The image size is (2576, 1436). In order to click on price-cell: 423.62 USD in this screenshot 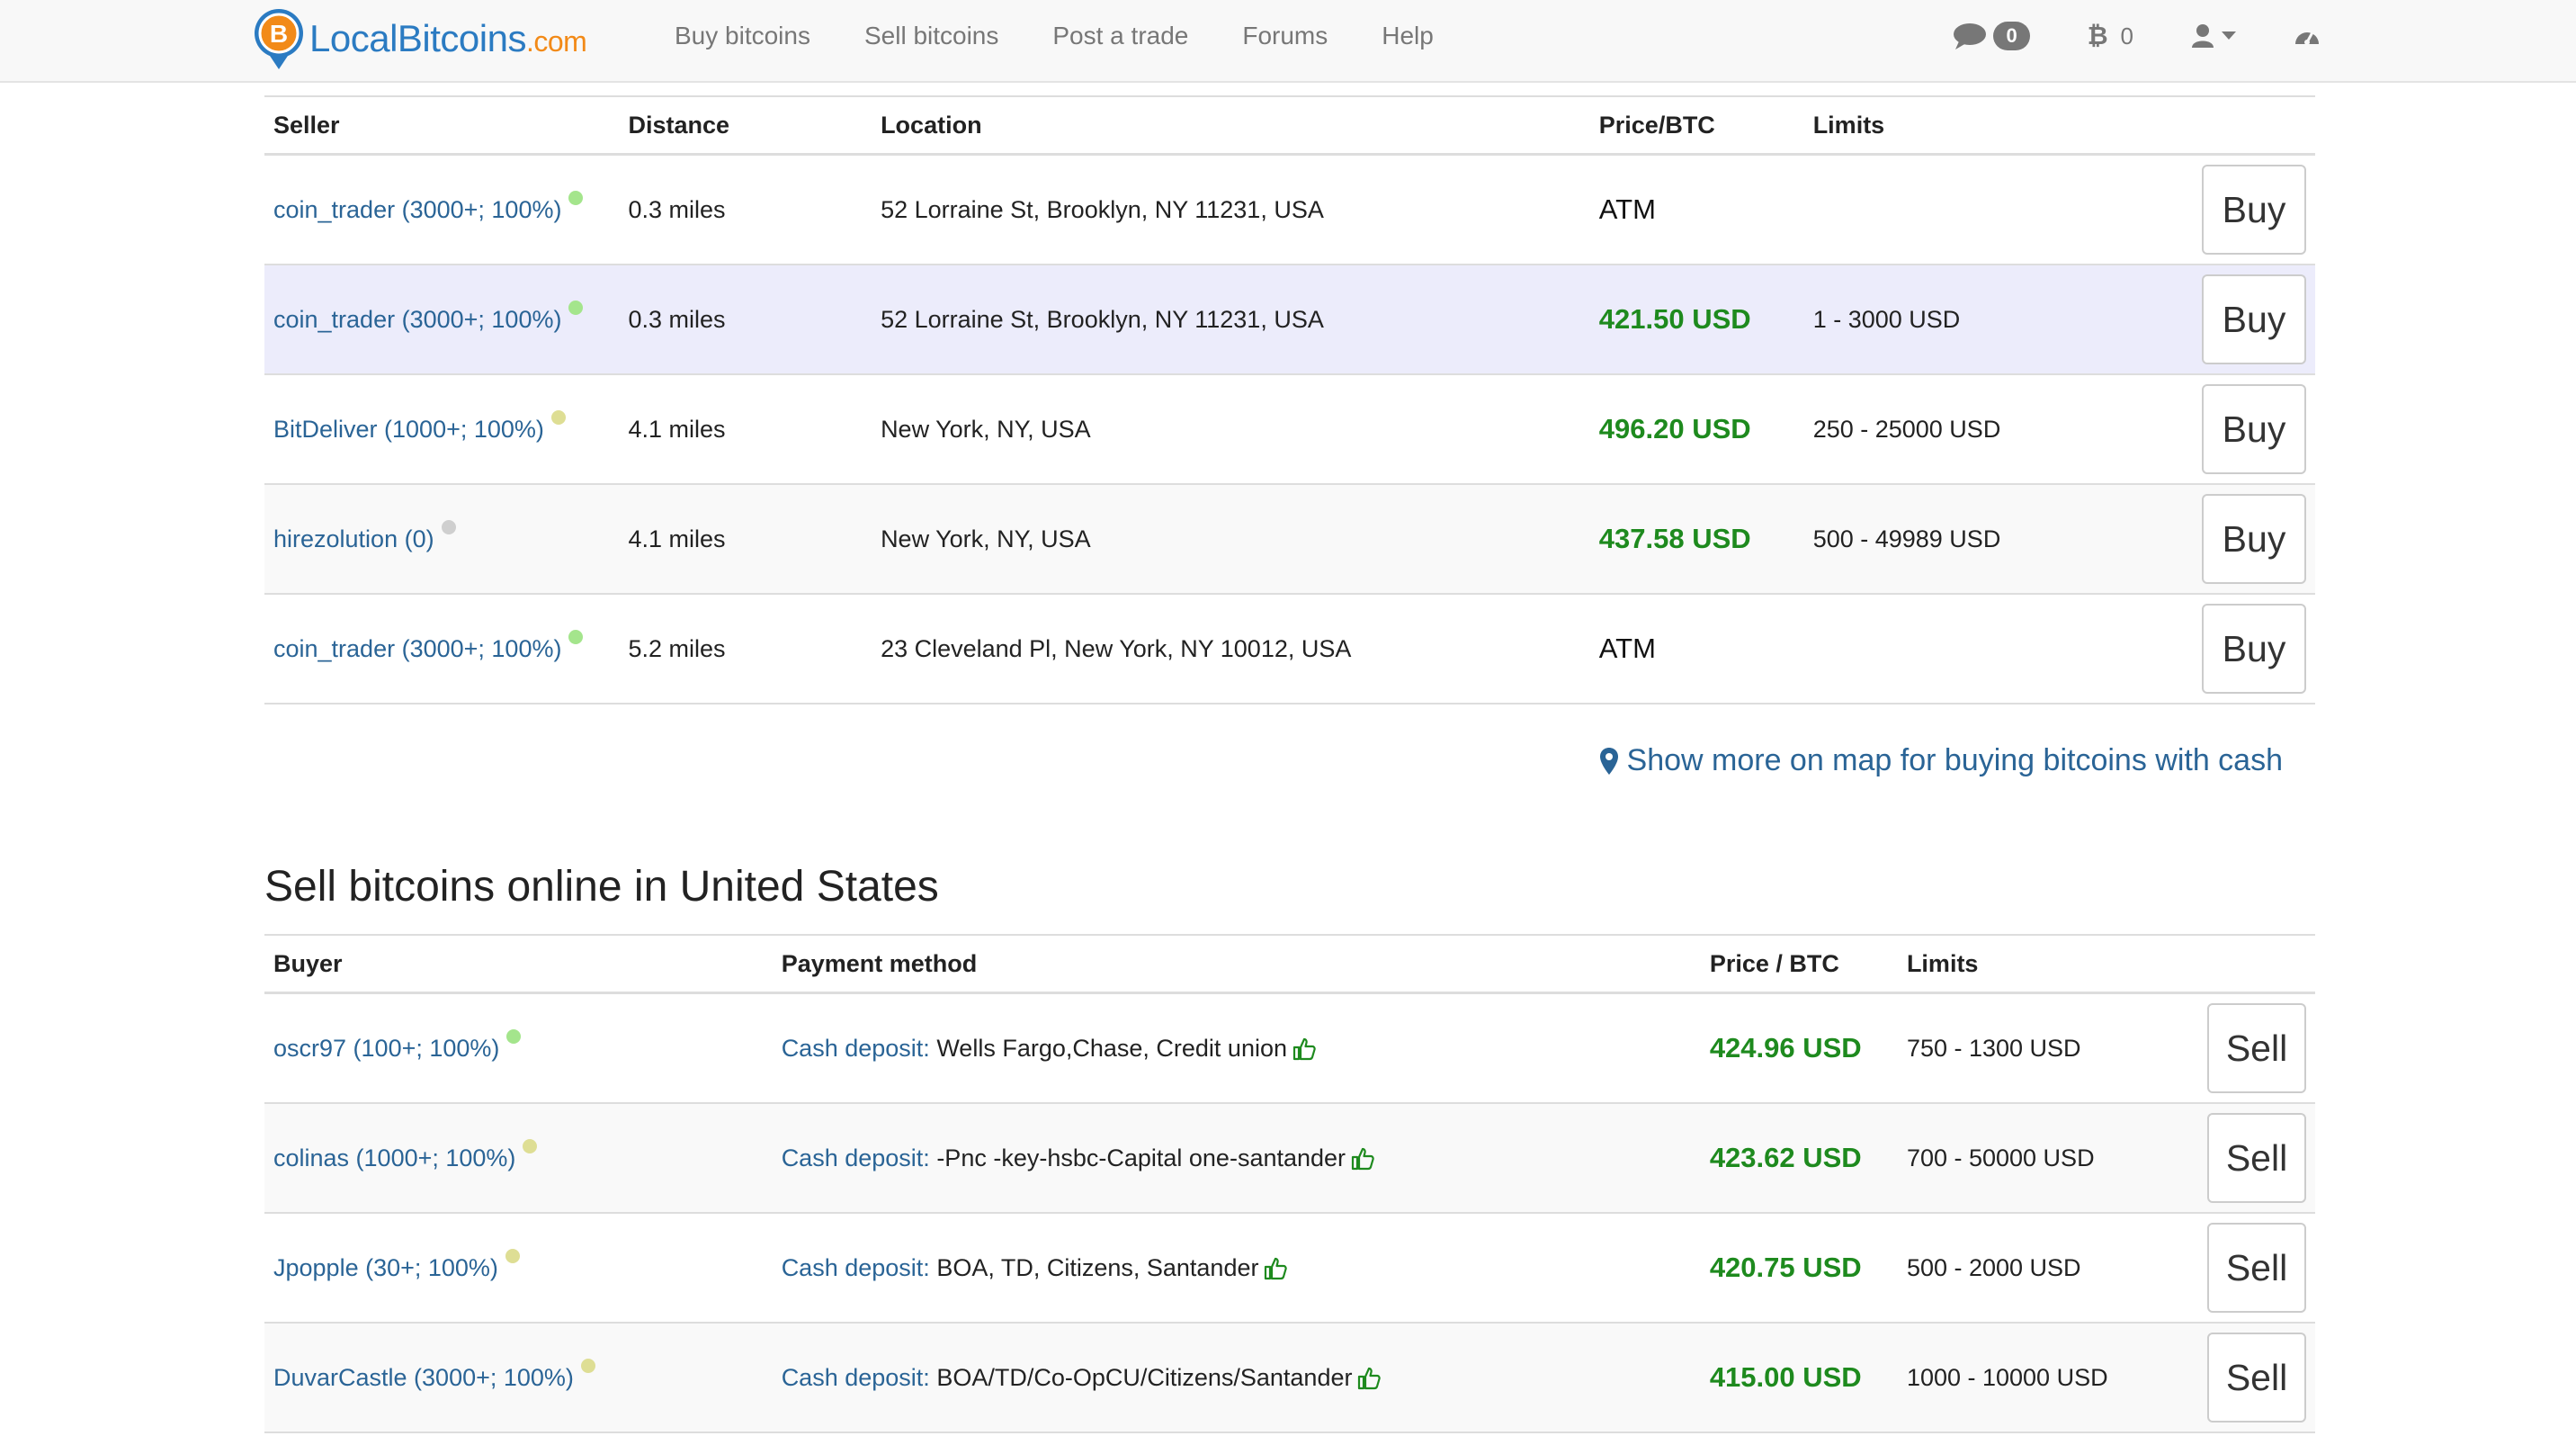, I will do `click(1799, 1159)`.